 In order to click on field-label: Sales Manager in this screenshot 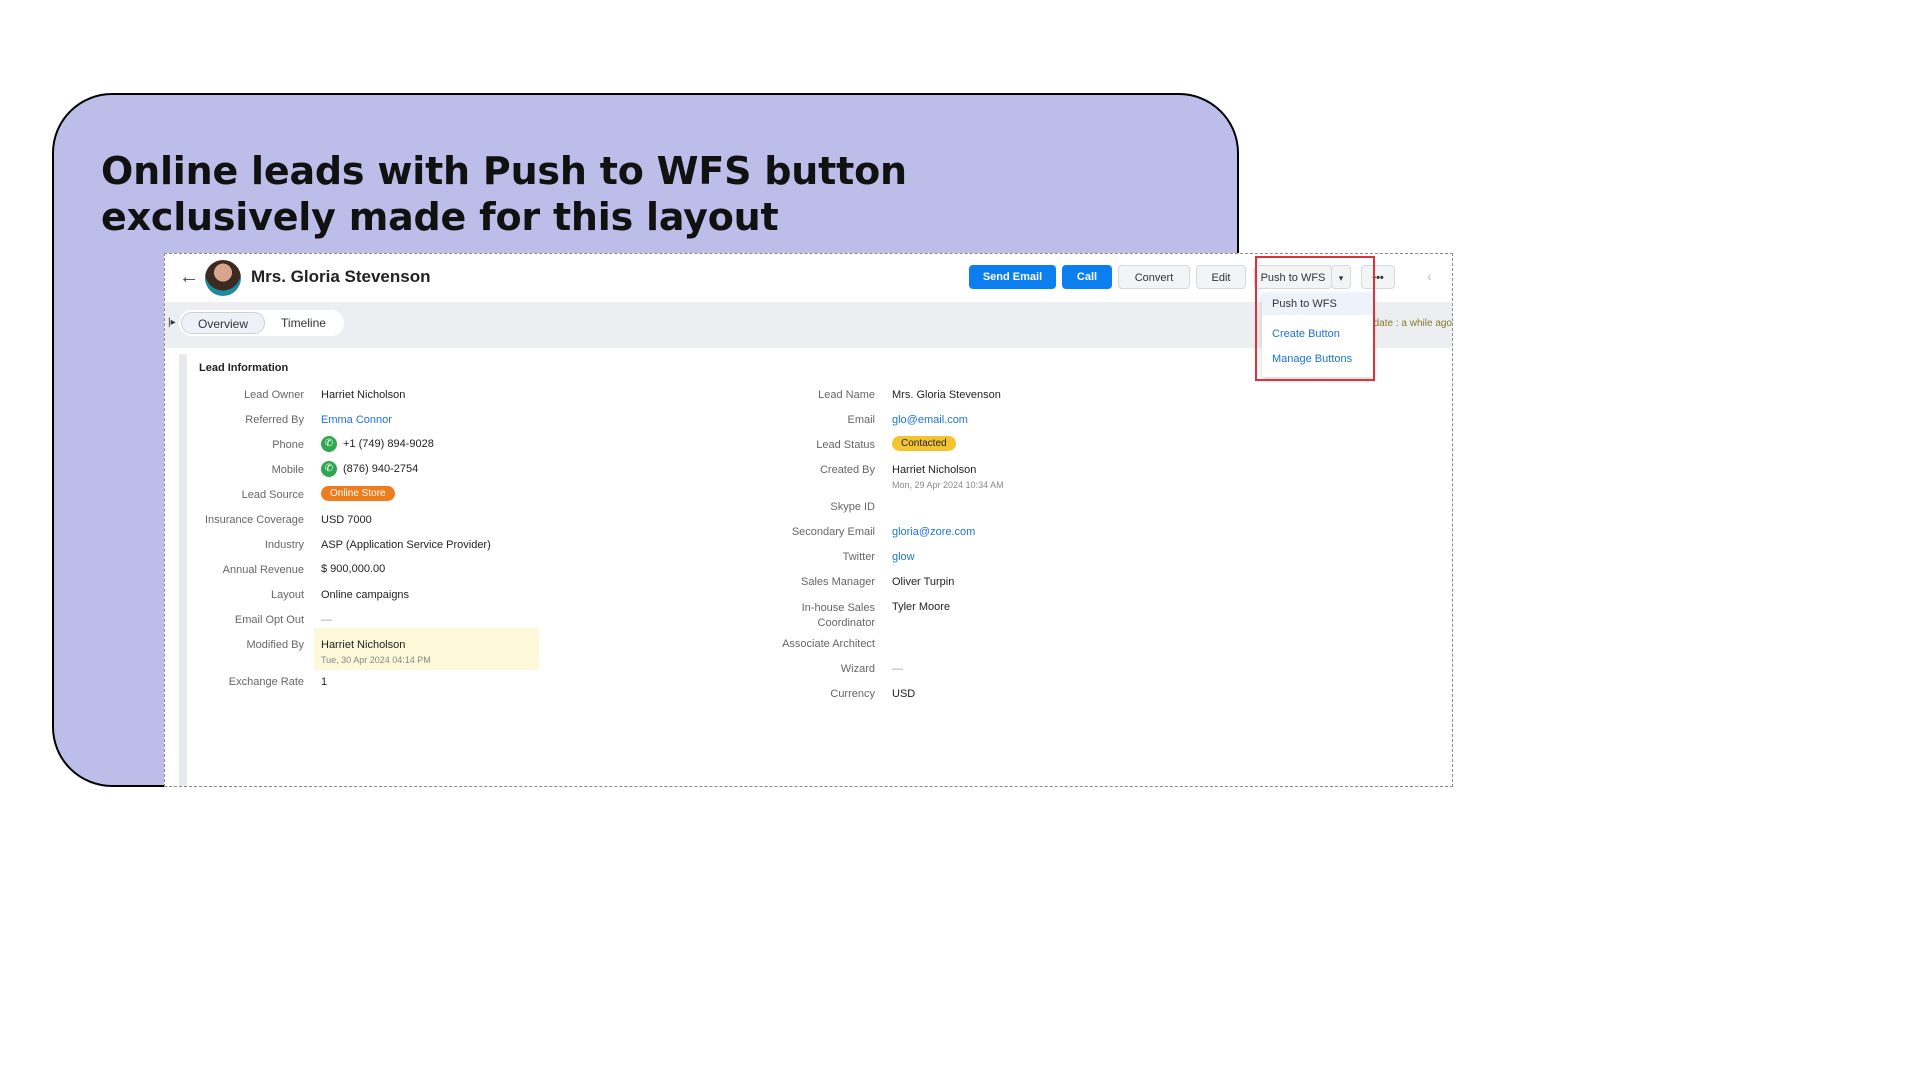, I will do `click(838, 582)`.